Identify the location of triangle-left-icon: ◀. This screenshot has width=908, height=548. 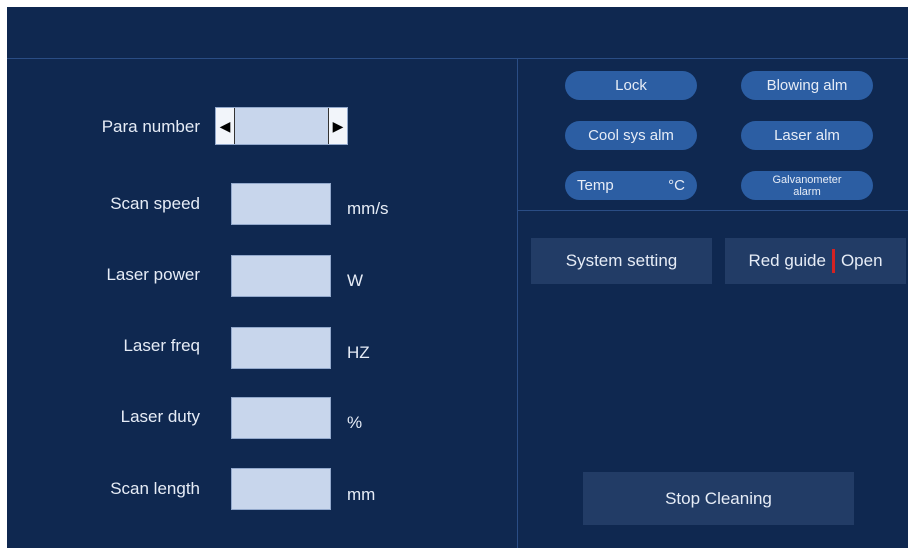
(225, 125).